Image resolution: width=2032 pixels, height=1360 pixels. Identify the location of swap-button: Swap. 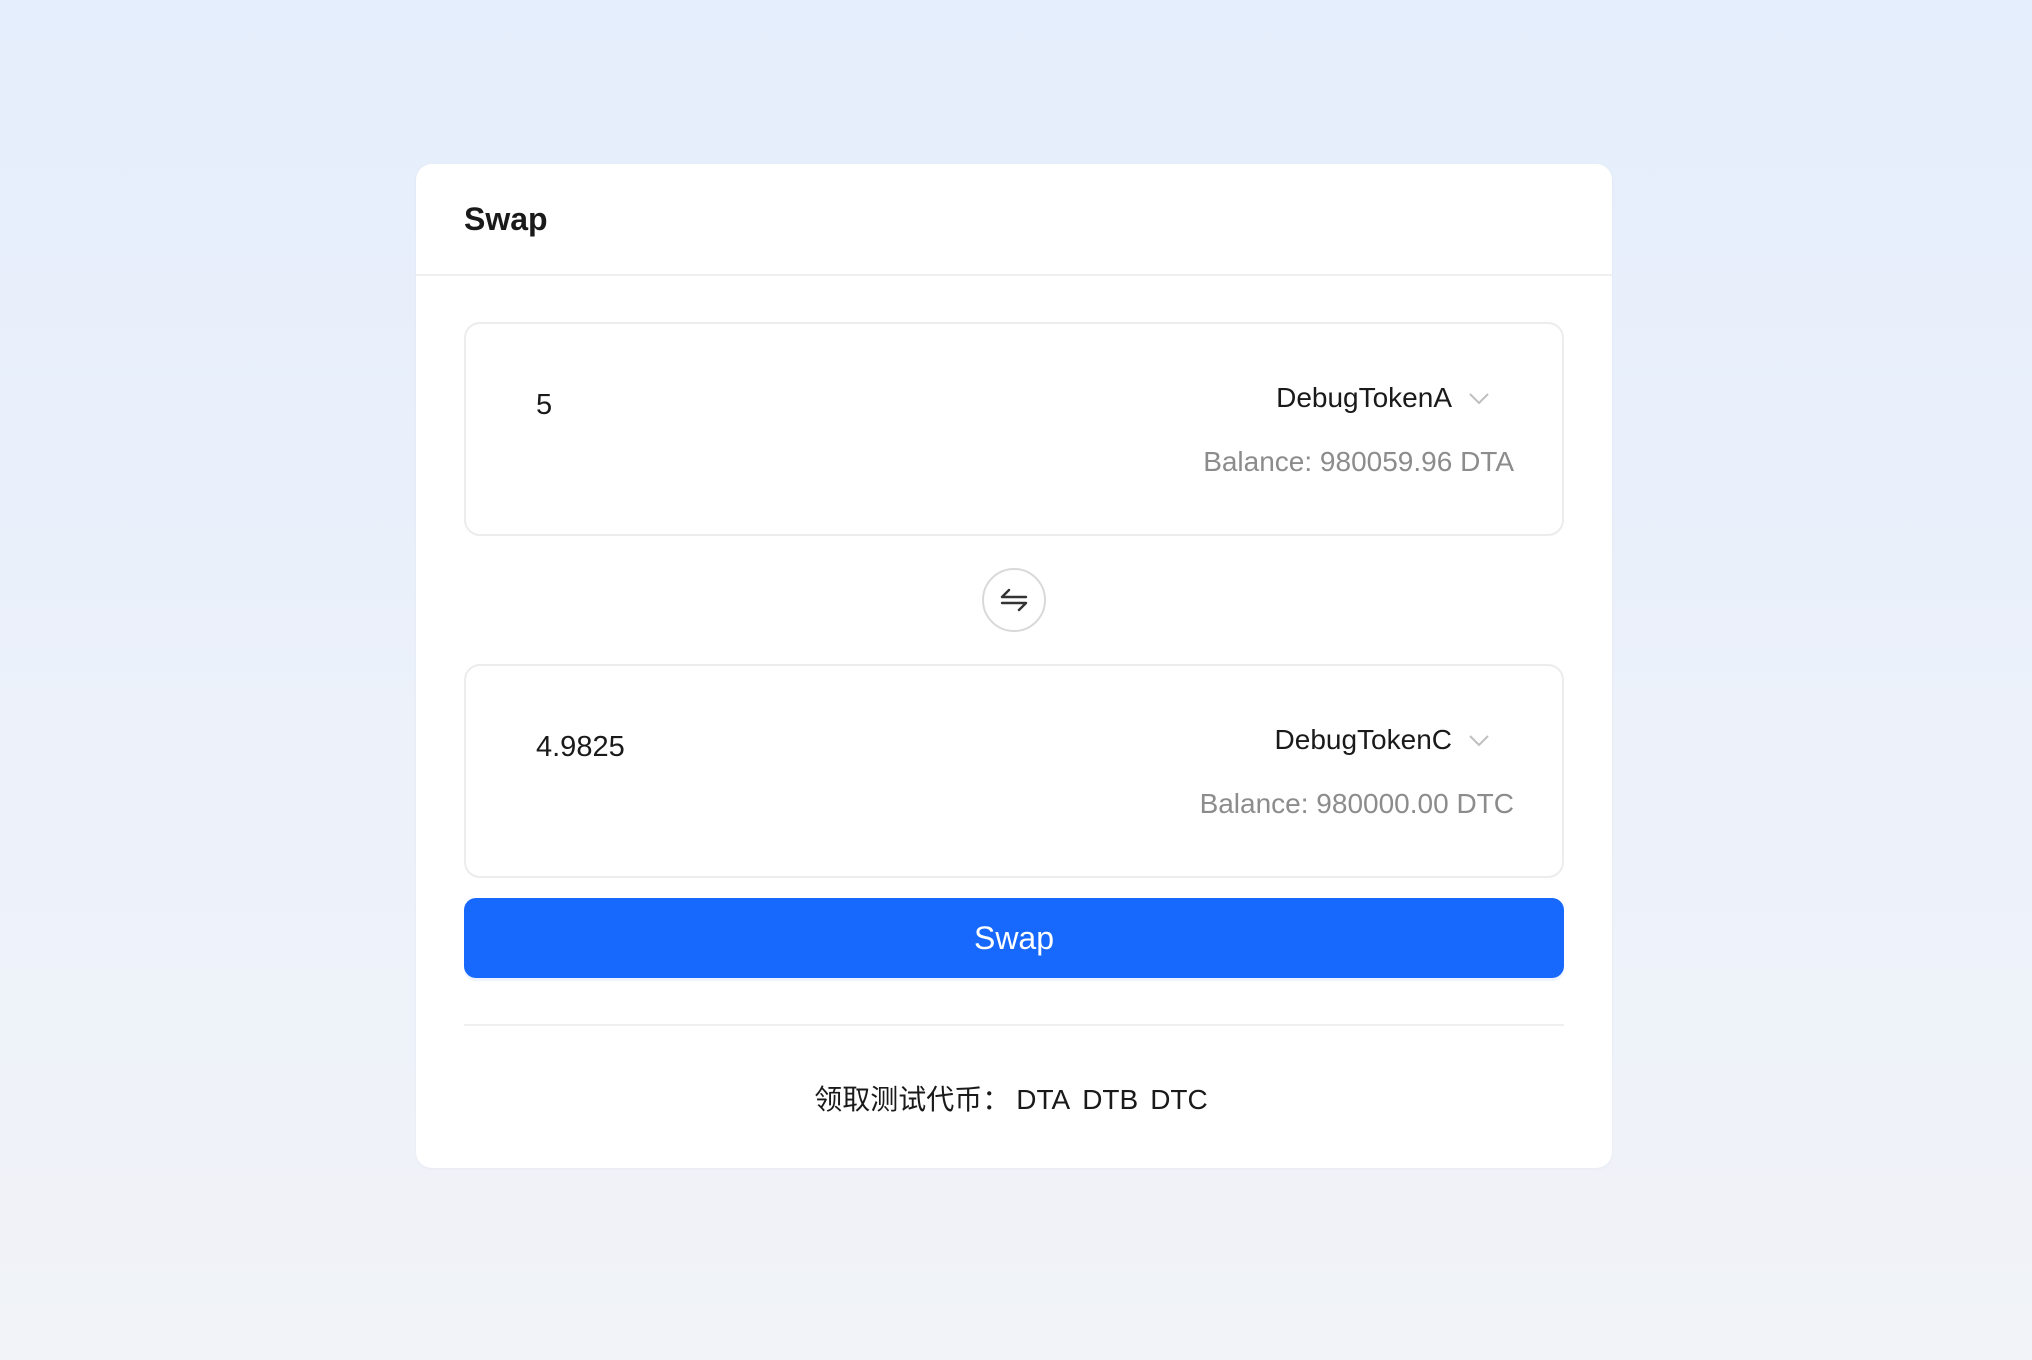
(1014, 938).